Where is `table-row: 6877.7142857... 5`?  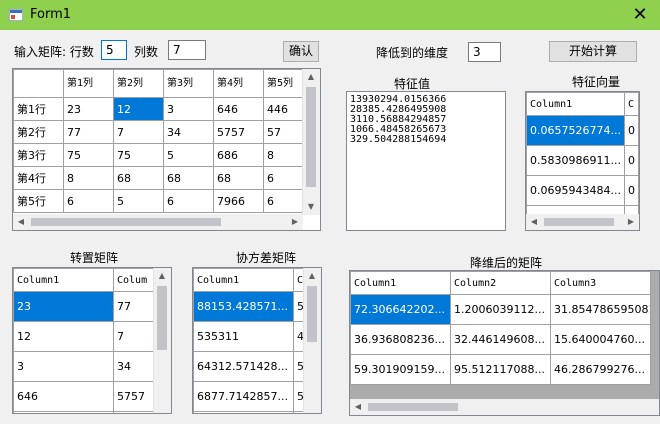 table-row: 6877.7142857... 5 is located at coordinates (250, 396).